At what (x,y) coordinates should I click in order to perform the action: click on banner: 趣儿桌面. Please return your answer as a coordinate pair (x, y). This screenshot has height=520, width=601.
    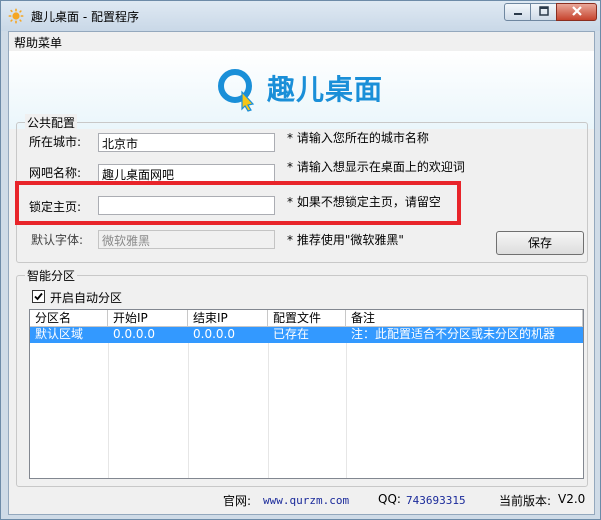
    Looking at the image, I should click on (301, 90).